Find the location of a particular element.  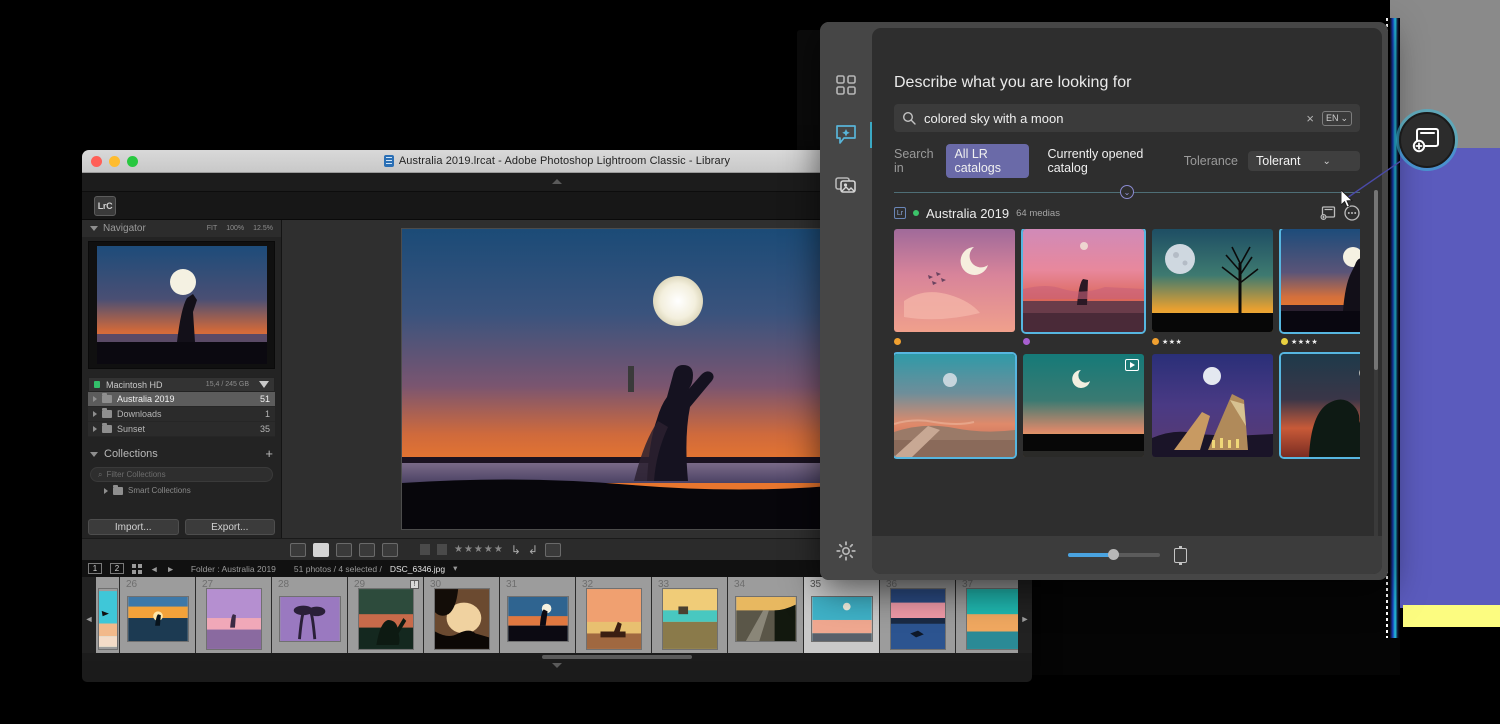

filmstrip-index: 35 is located at coordinates (816, 584).